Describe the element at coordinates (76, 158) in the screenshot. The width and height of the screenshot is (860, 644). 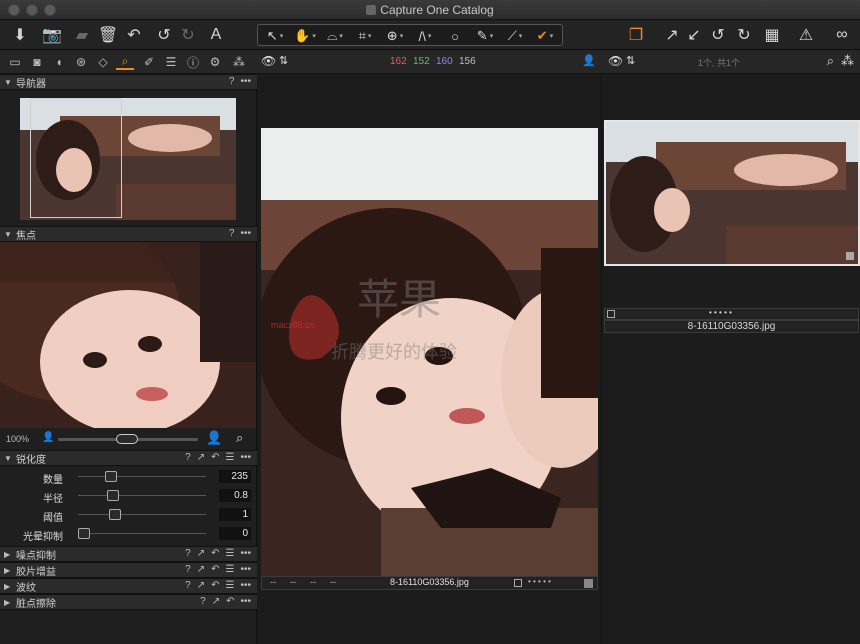
I see `navigator-viewport-frame` at that location.